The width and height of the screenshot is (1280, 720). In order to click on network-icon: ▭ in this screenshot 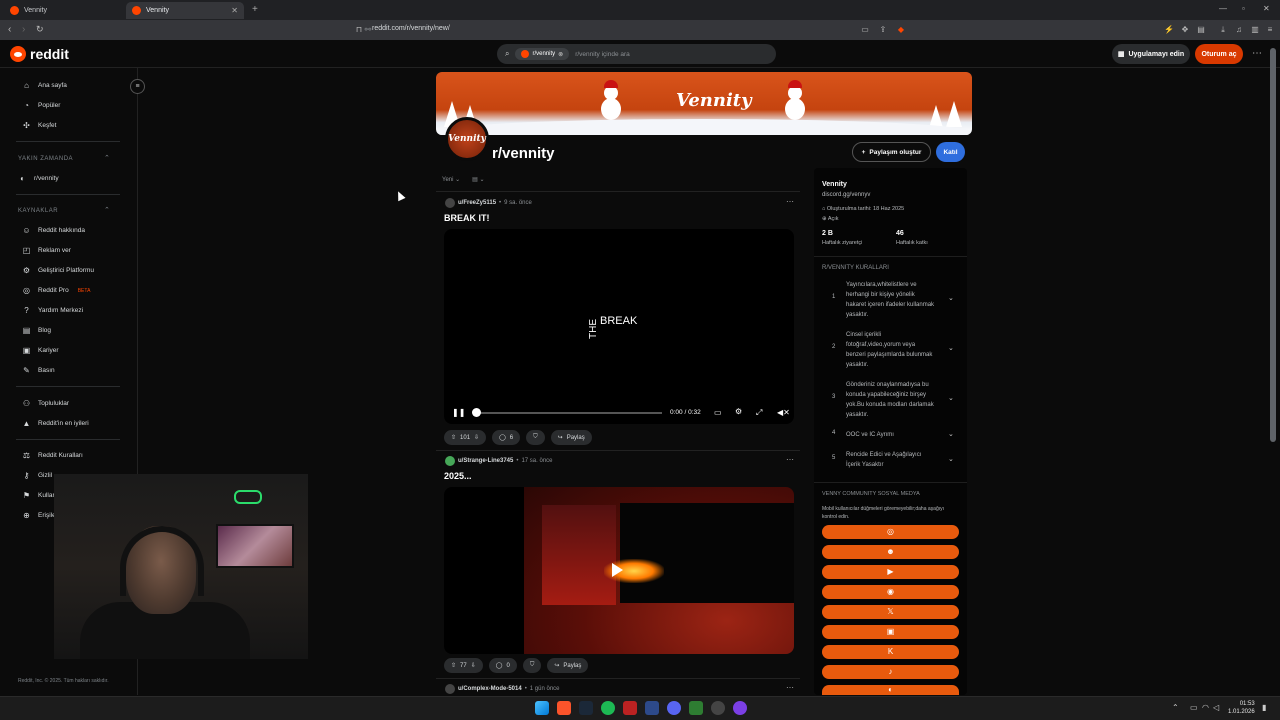, I will do `click(1194, 707)`.